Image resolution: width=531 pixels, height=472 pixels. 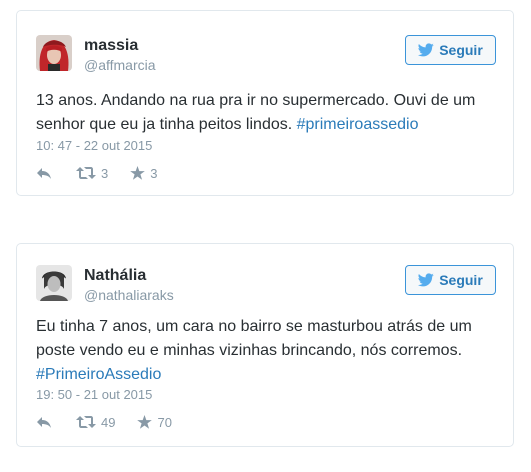 What do you see at coordinates (129, 295) in the screenshot?
I see `user-handle: @nathaliaraks` at bounding box center [129, 295].